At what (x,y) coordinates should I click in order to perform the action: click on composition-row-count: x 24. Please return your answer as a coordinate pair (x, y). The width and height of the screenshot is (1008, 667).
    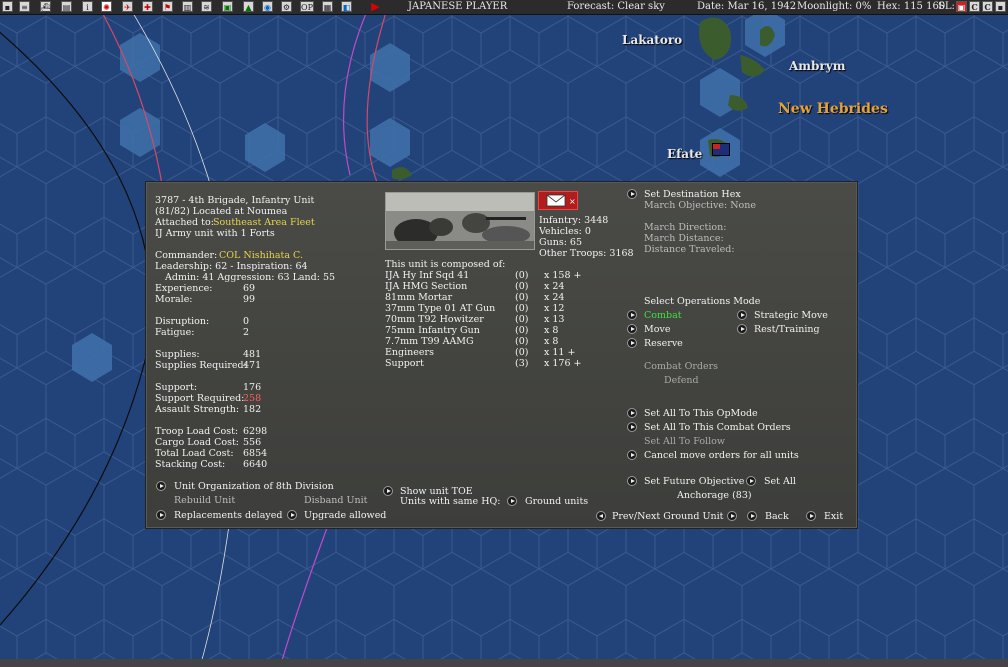
    Looking at the image, I should click on (554, 297).